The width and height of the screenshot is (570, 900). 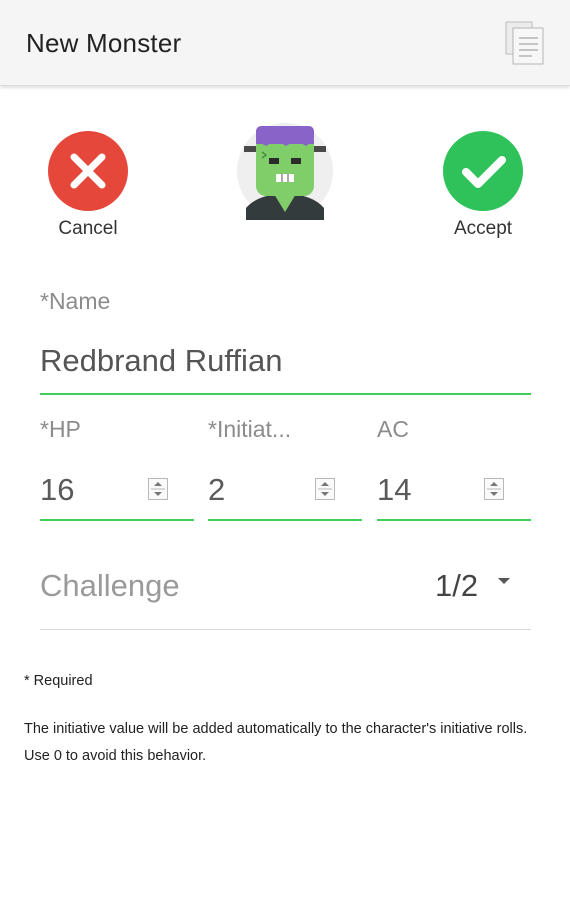 I want to click on challenge-value: 1/2, so click(x=457, y=585).